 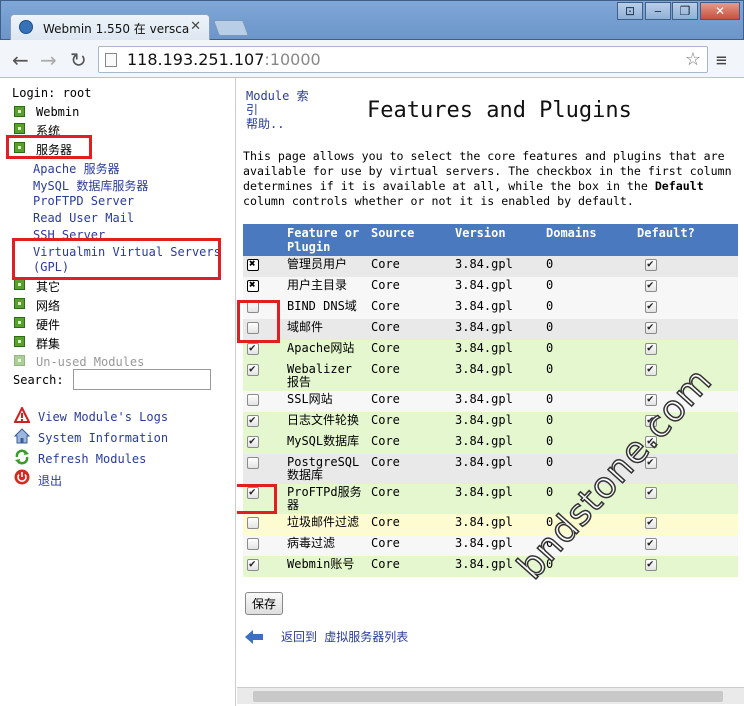 I want to click on module-read-user-mail: Read User Mail, so click(x=83, y=218).